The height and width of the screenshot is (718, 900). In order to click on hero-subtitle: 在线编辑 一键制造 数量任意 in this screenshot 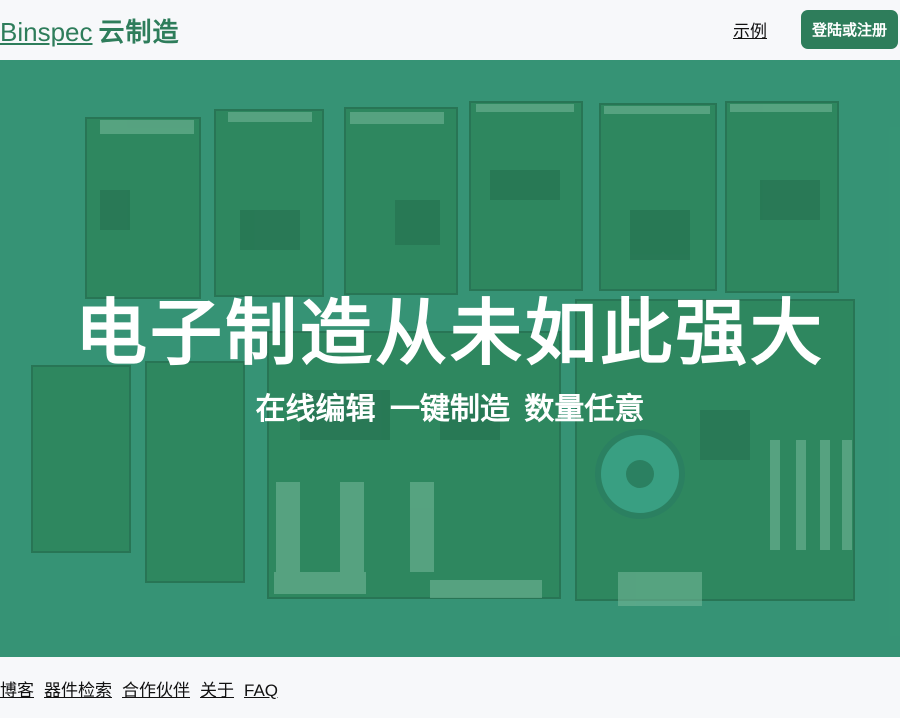, I will do `click(450, 409)`.